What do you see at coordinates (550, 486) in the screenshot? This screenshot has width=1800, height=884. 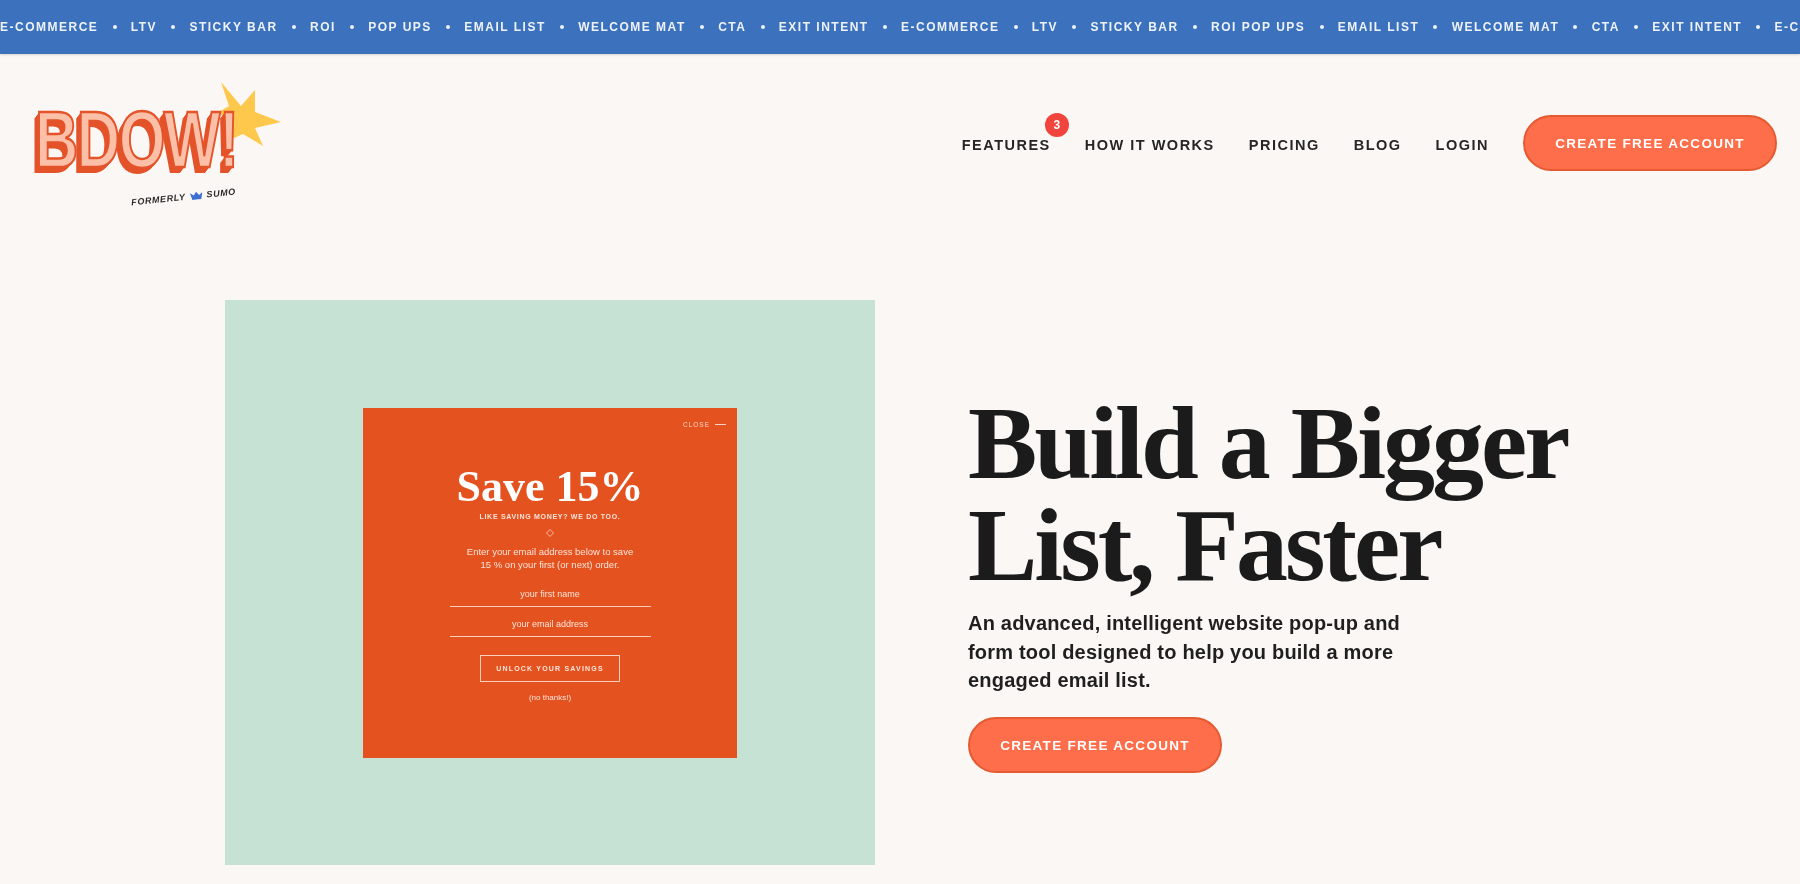 I see `popup-title: Save 15%` at bounding box center [550, 486].